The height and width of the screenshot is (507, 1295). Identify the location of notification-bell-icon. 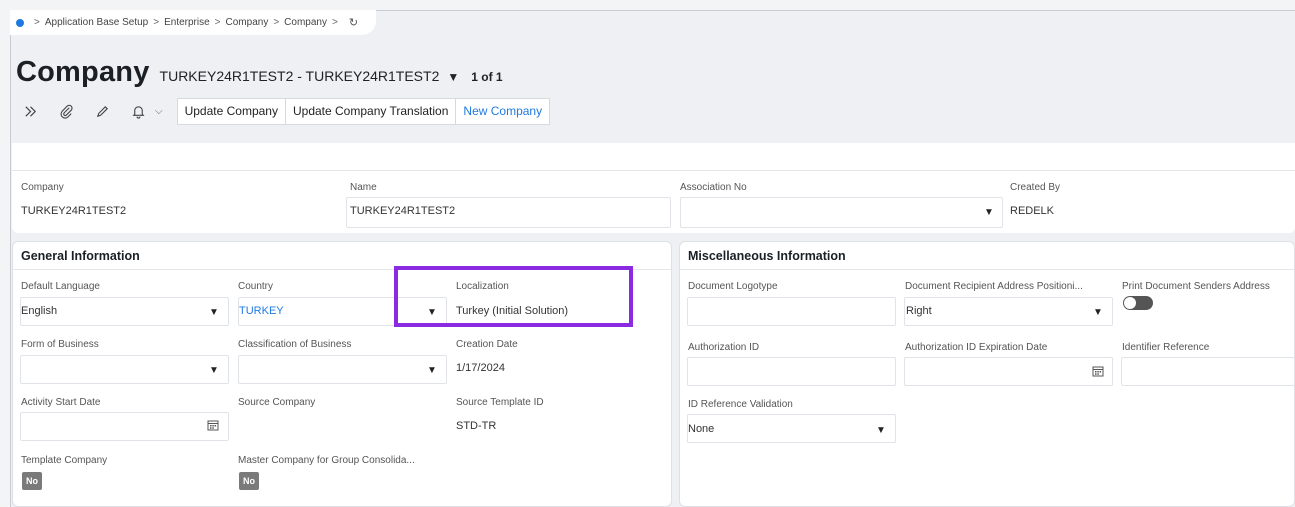
(138, 111).